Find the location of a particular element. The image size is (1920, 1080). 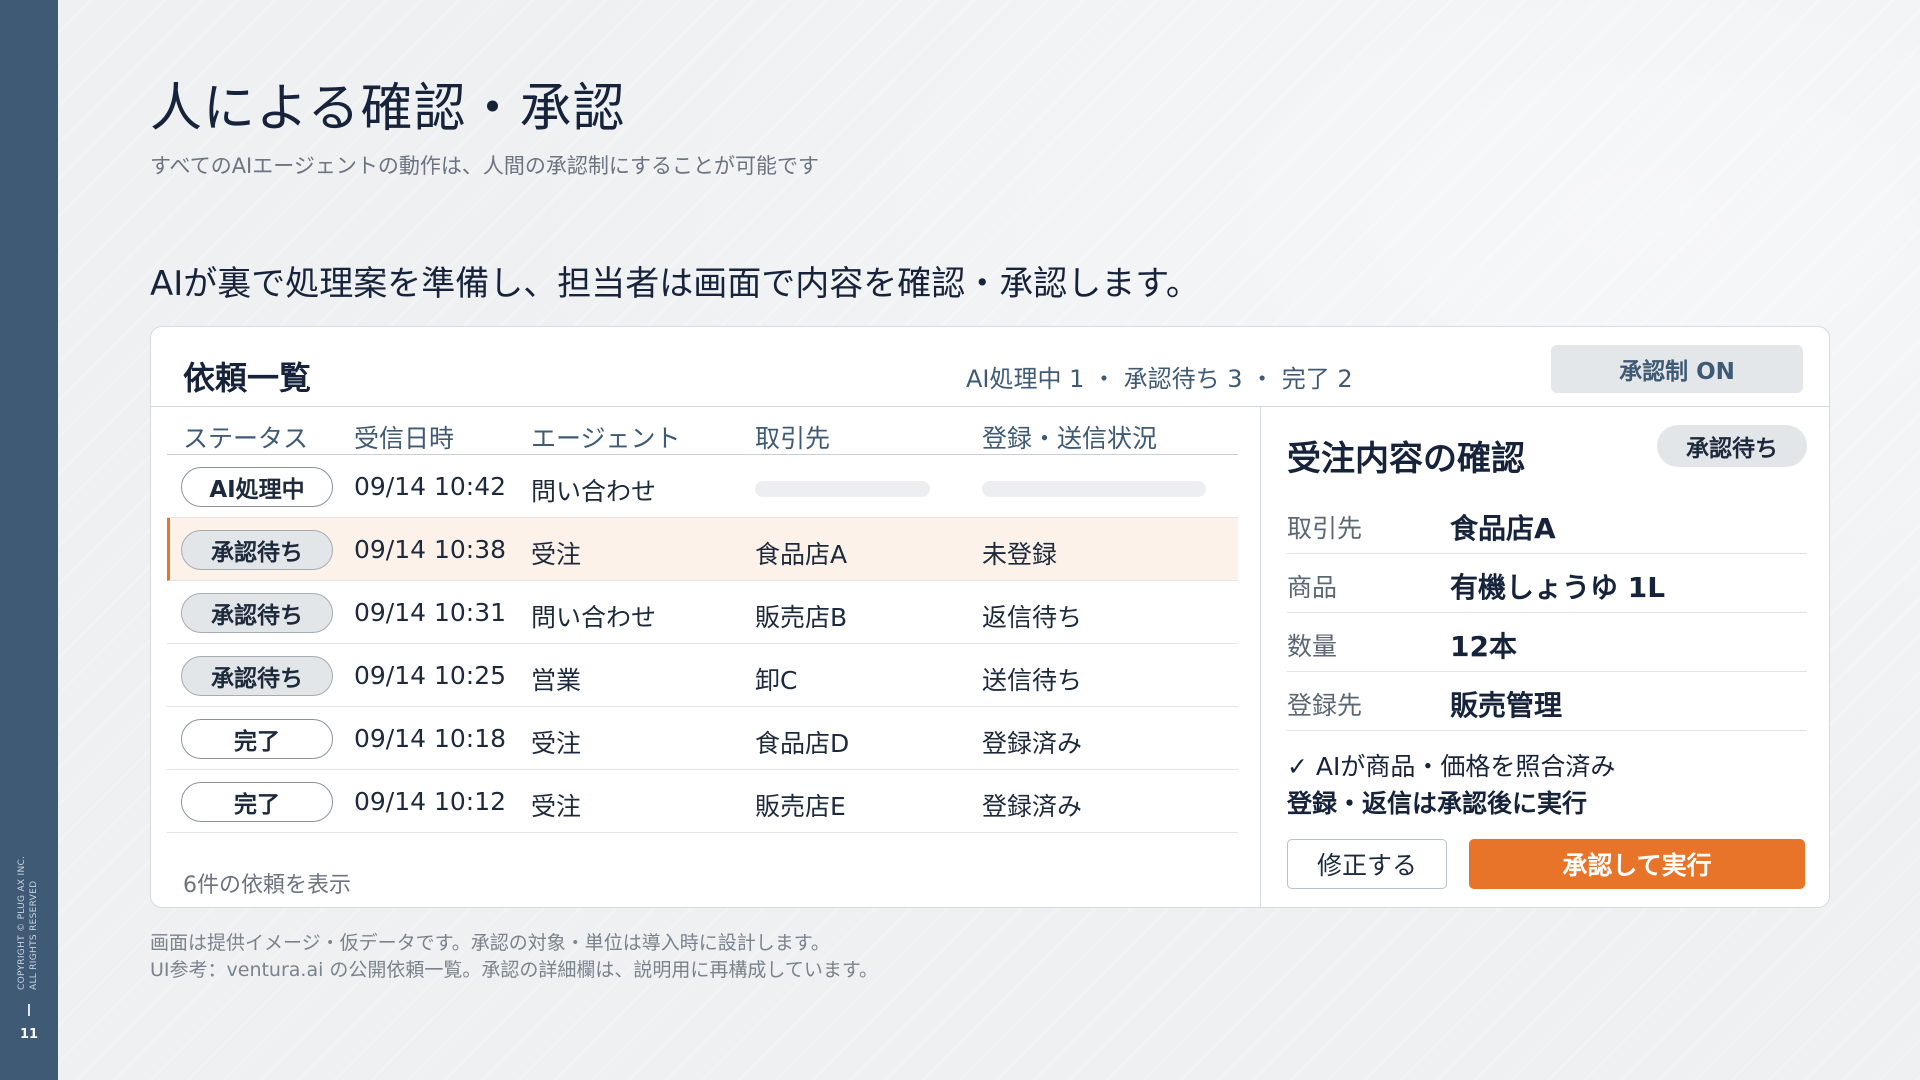

table-row-selected: 承認待ち 09/14 10:38 受注 食品店A 未登録 is located at coordinates (702, 549).